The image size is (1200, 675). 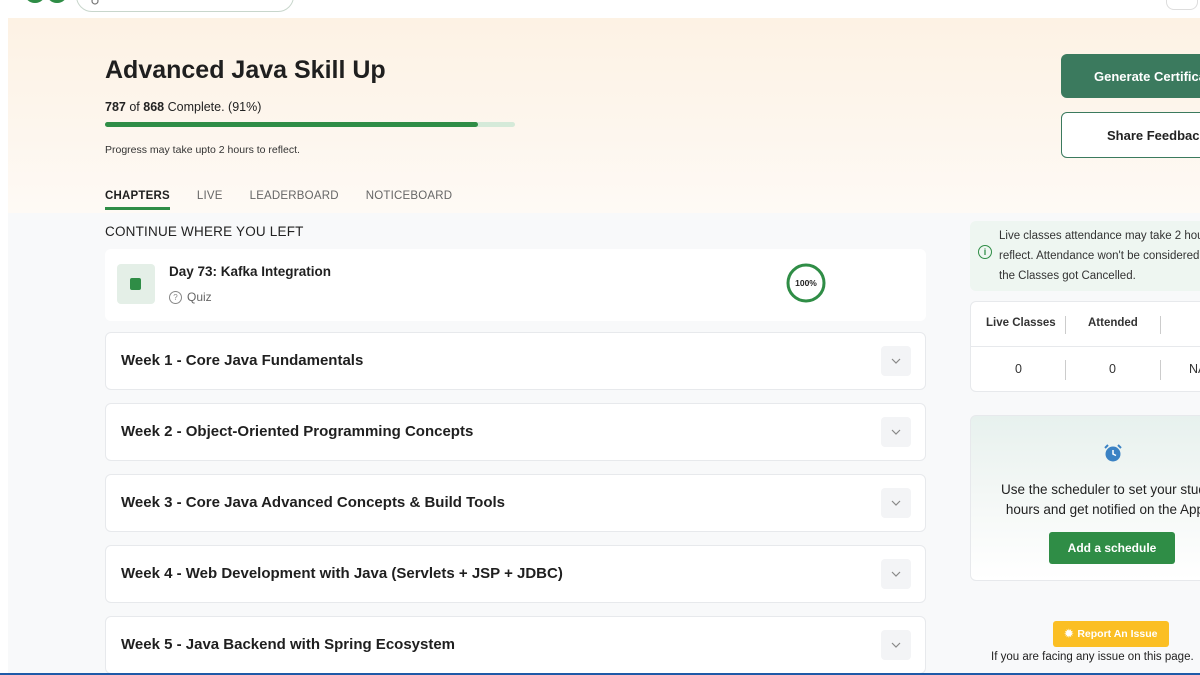 What do you see at coordinates (1102, 509) in the screenshot?
I see `scheduler-line: hours and get notified on the App.` at bounding box center [1102, 509].